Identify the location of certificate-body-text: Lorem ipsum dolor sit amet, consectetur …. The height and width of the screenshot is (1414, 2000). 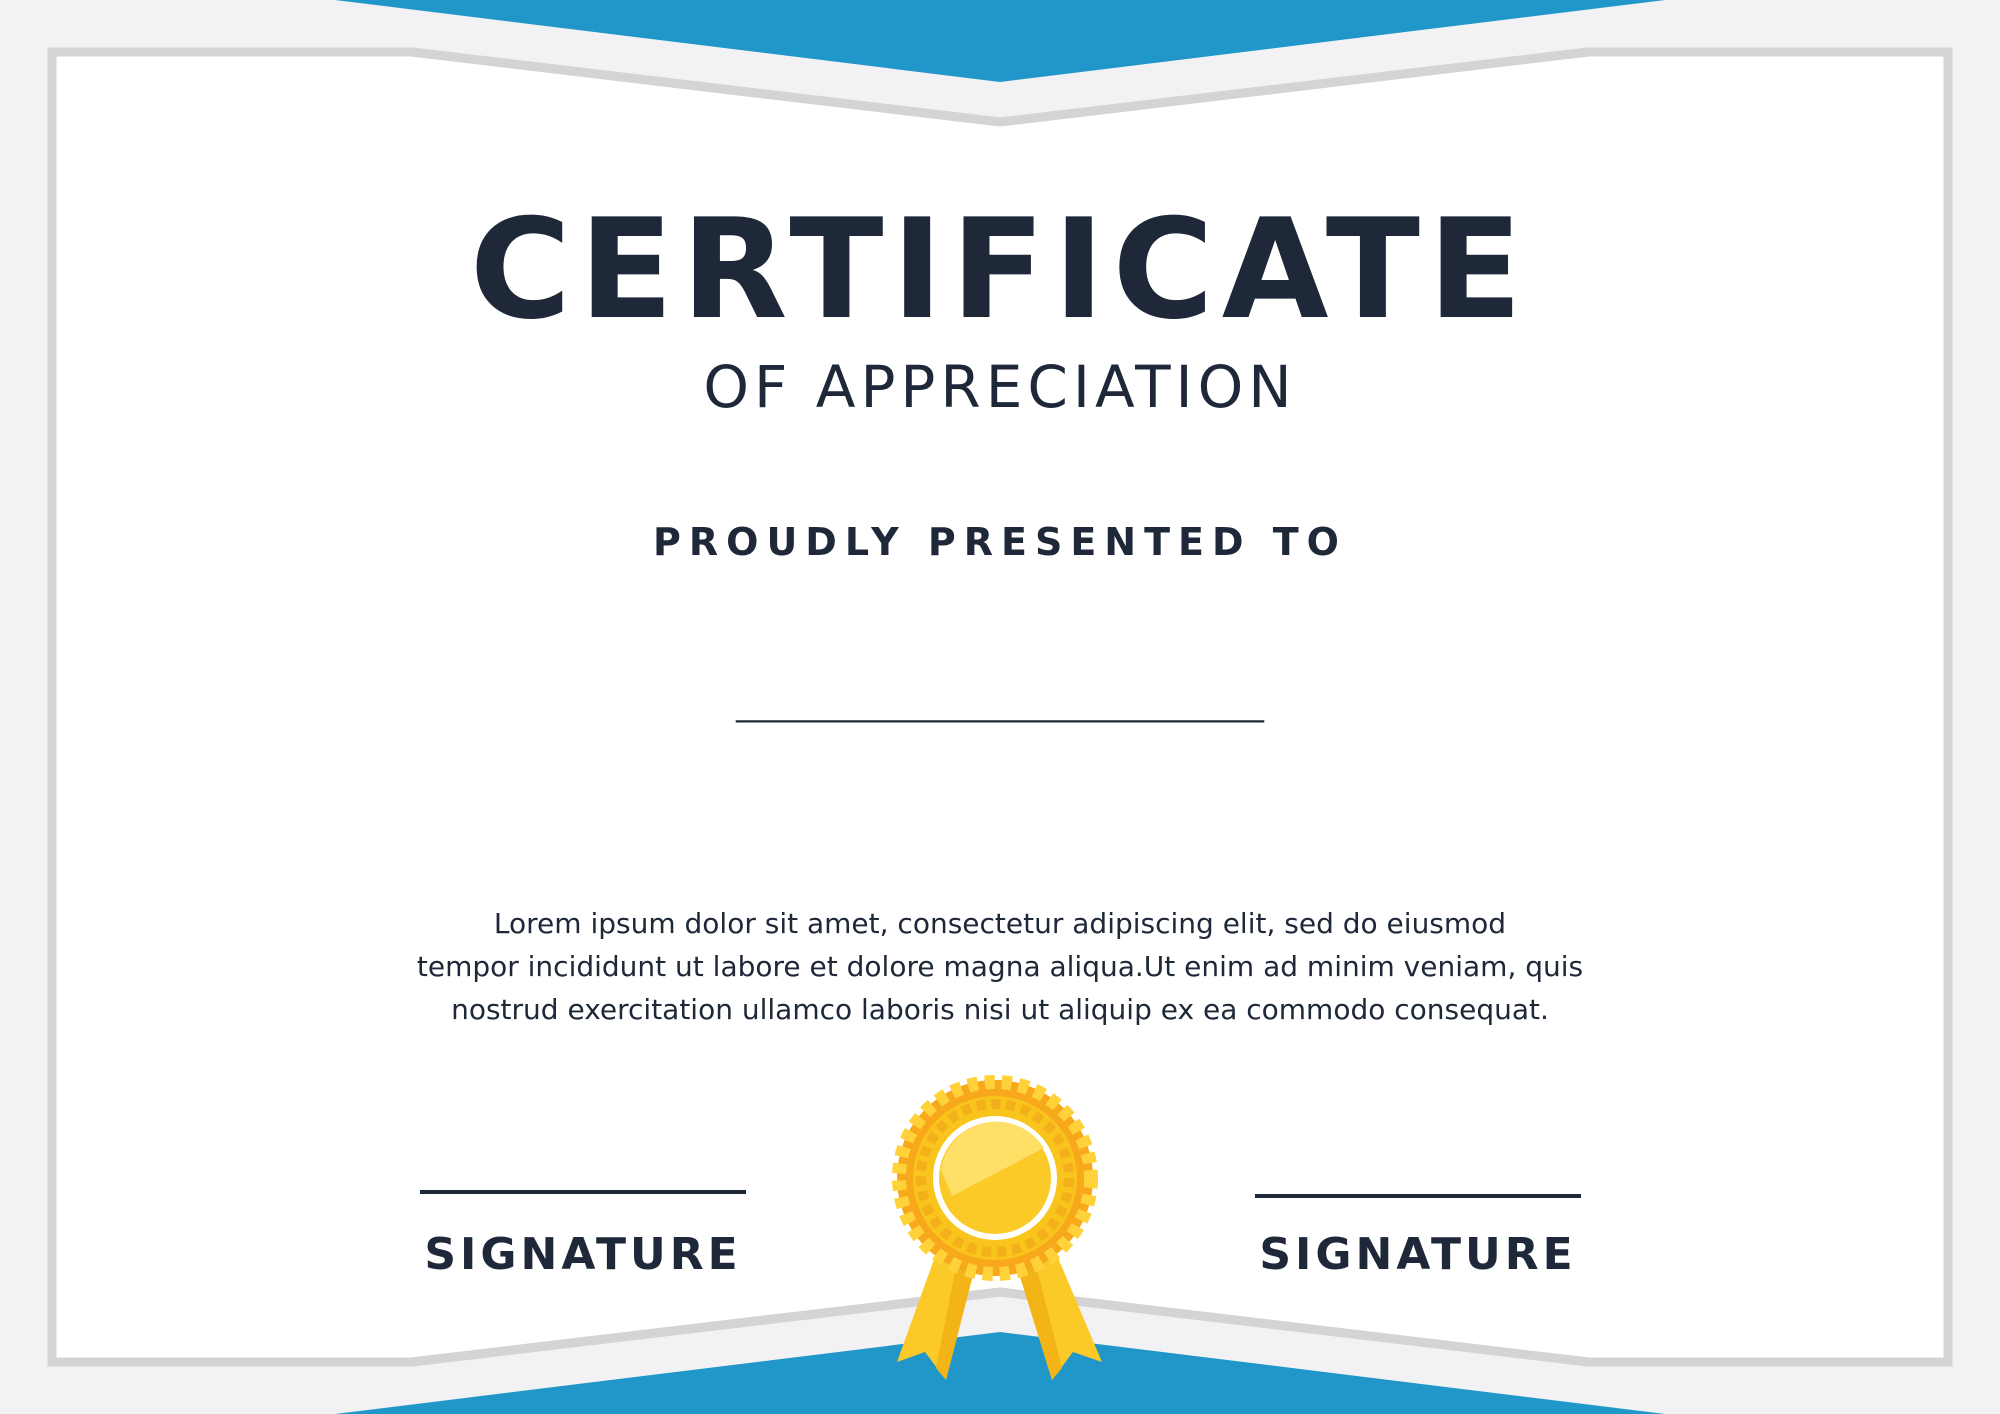
(1000, 966).